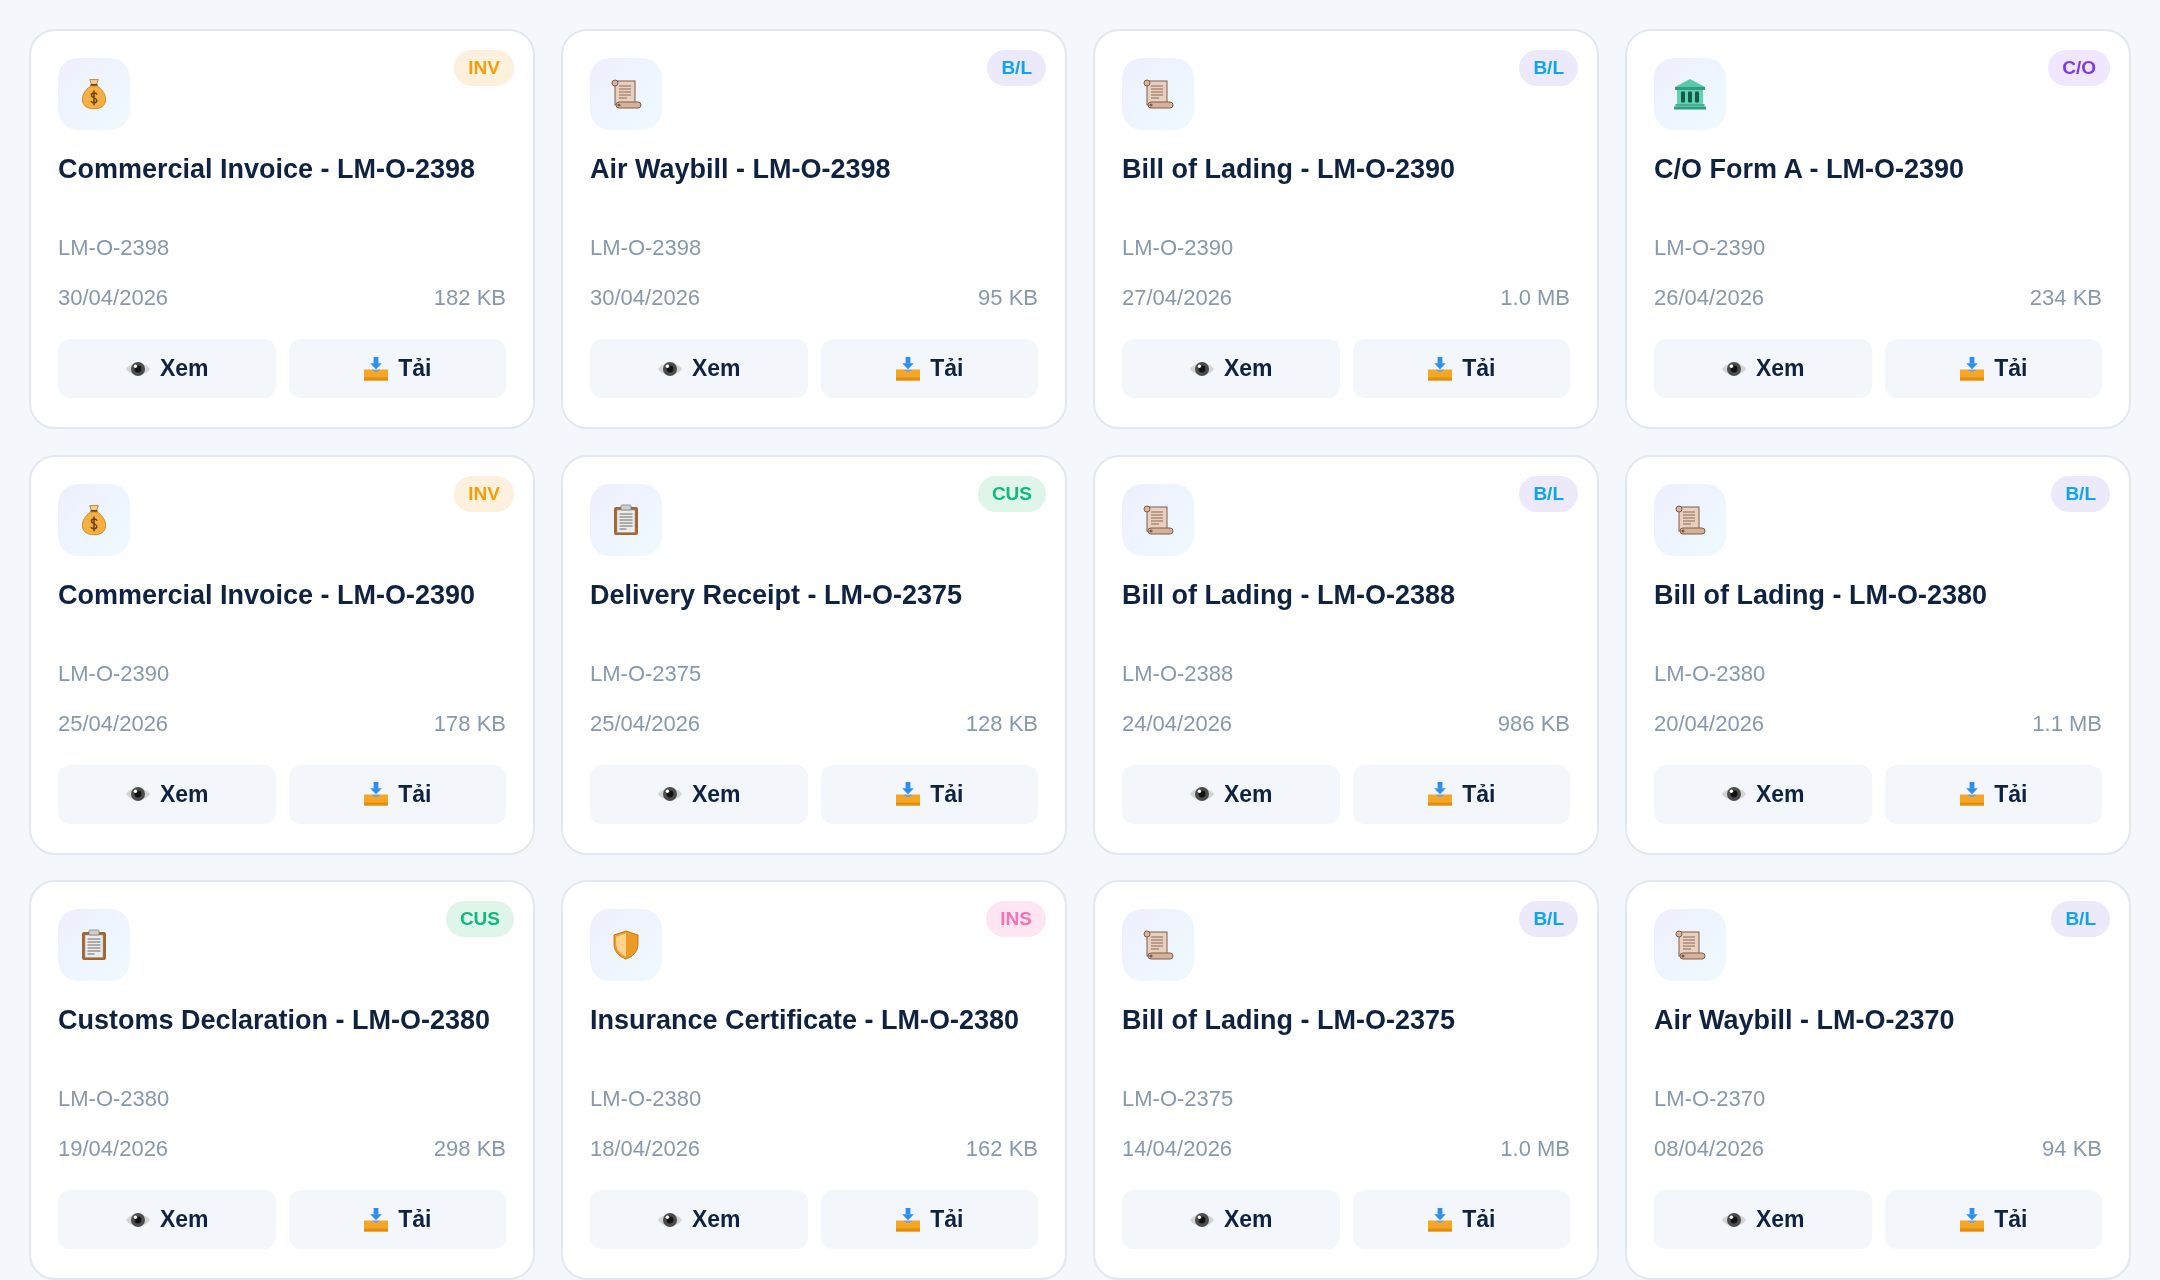 This screenshot has width=2160, height=1280. Describe the element at coordinates (1177, 298) in the screenshot. I see `upload-date: 27/04/2026` at that location.